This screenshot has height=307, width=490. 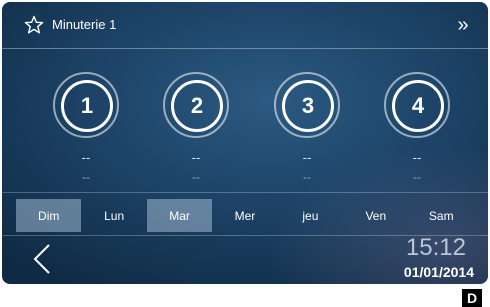 I want to click on figure-label: D, so click(x=472, y=298).